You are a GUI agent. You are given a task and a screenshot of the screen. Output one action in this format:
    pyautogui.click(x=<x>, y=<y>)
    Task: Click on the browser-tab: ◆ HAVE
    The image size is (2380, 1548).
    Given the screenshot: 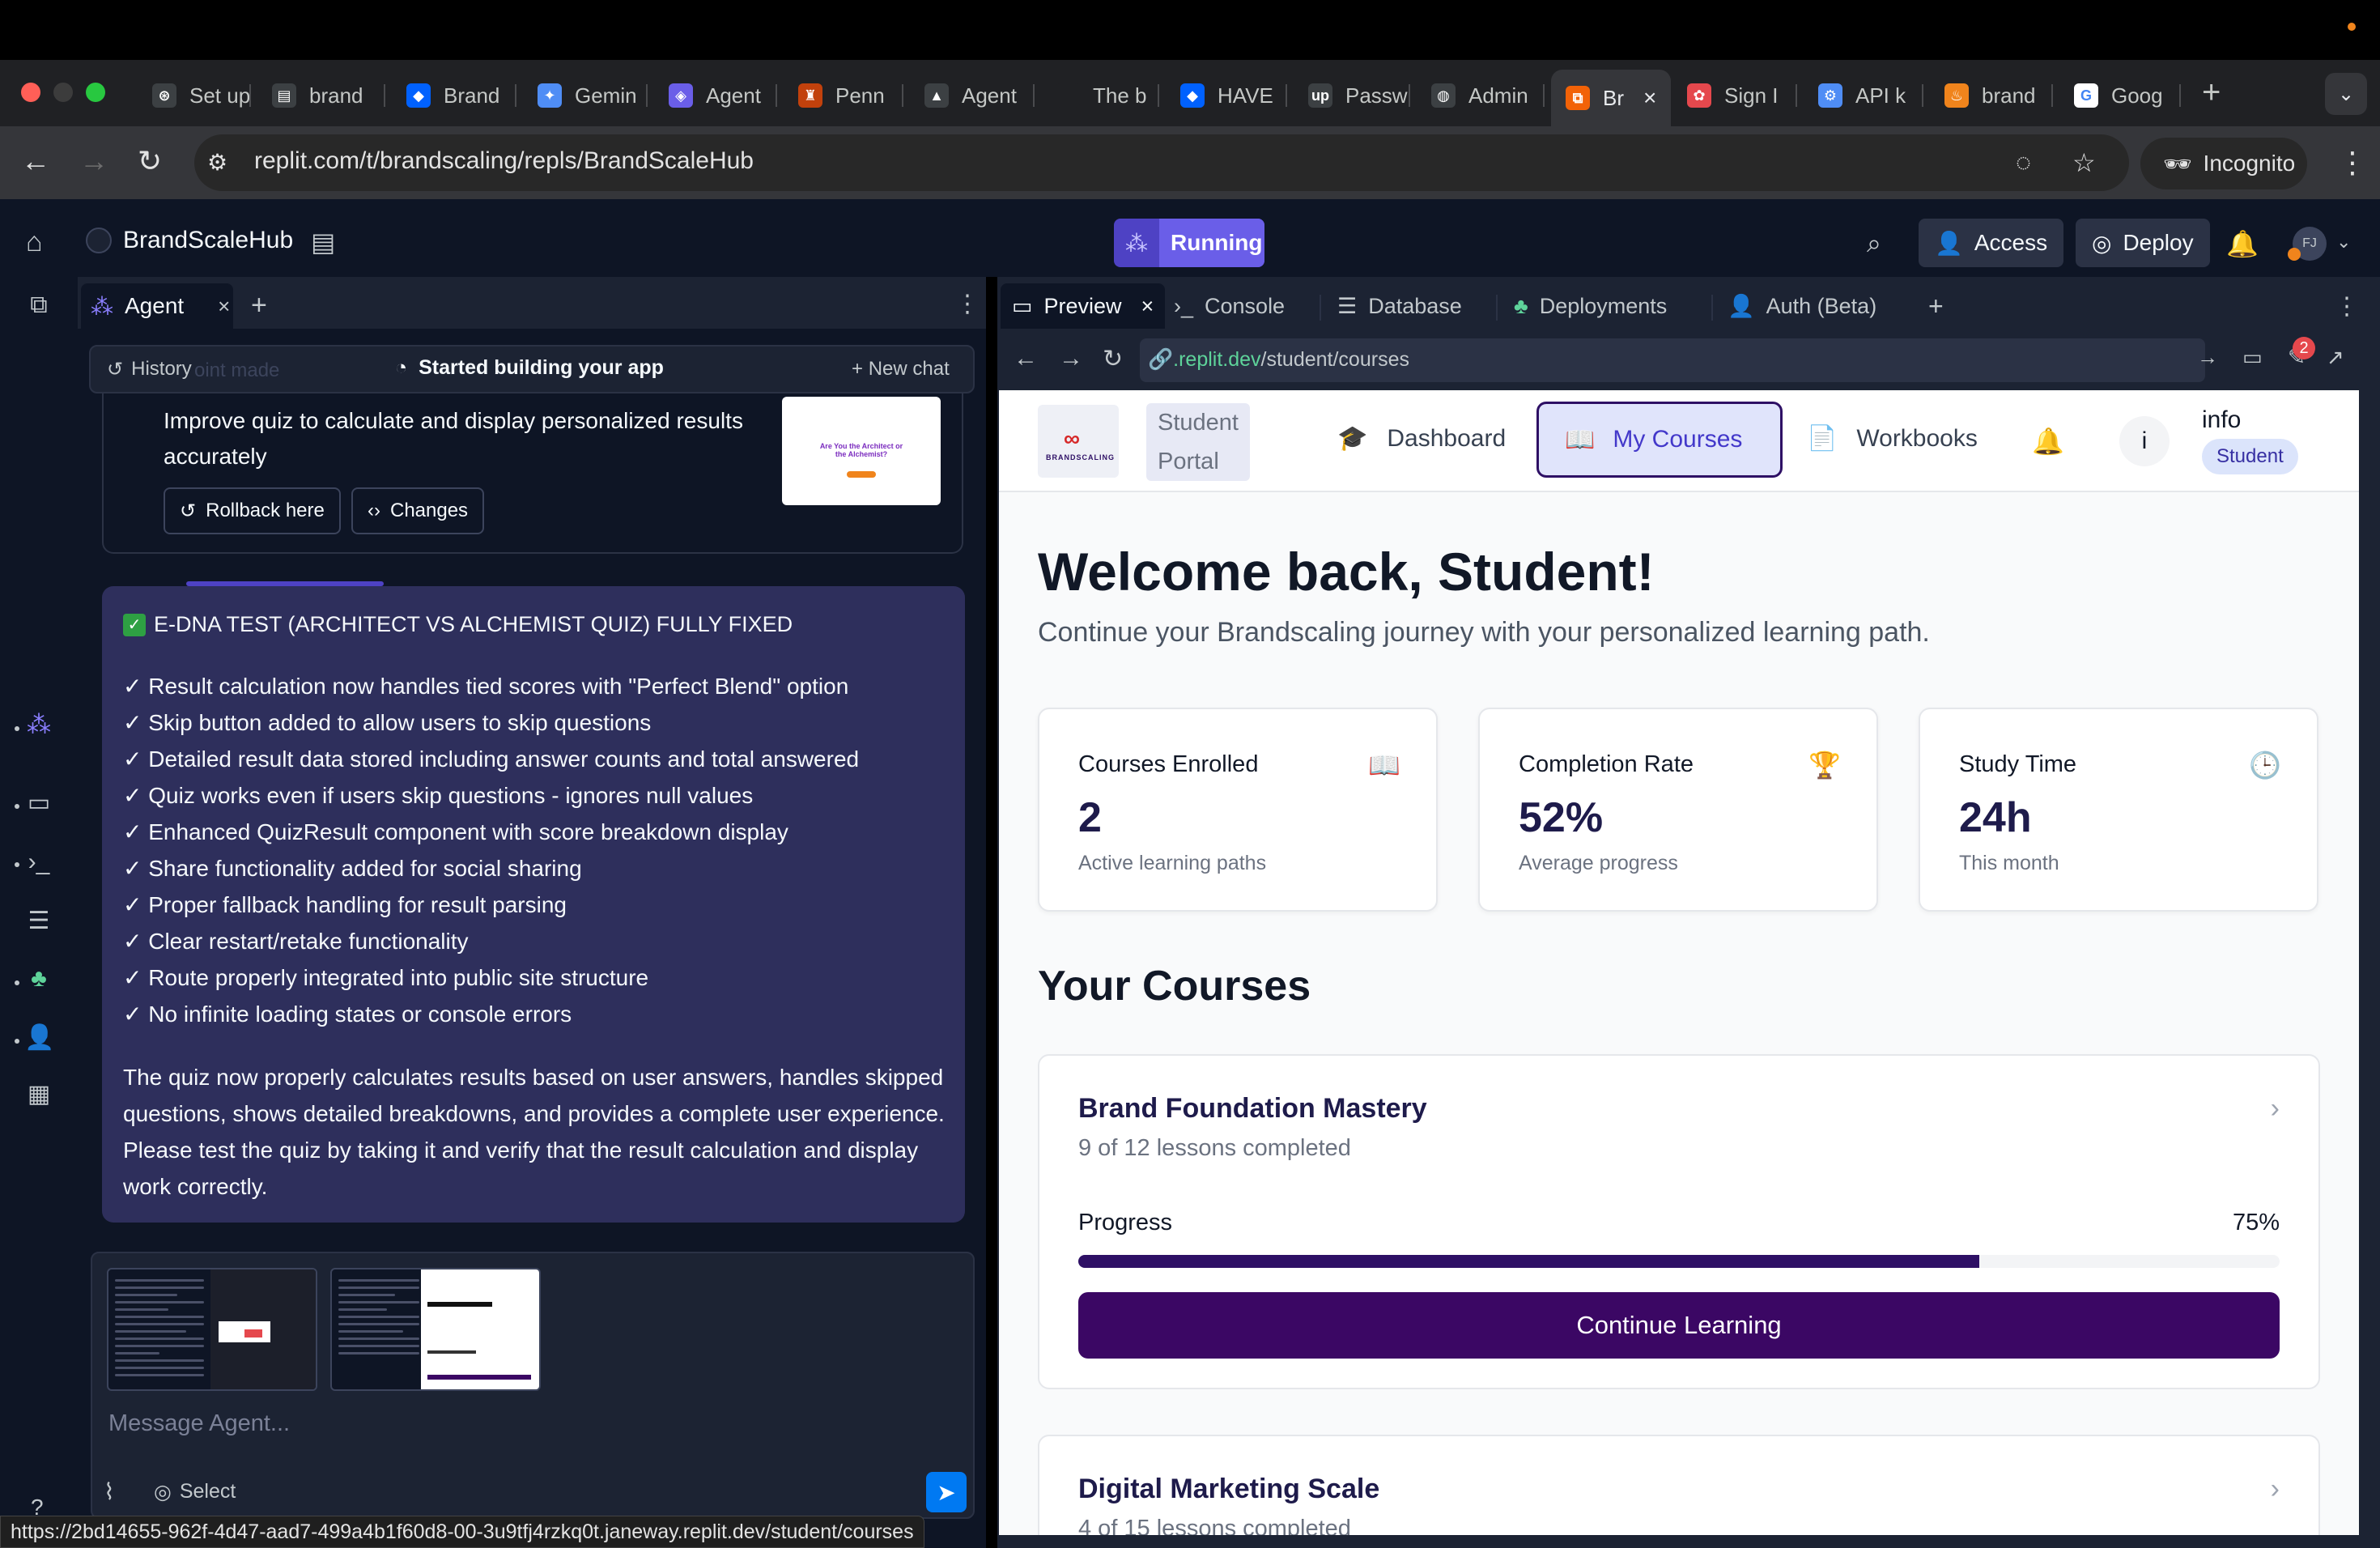 What is the action you would take?
    pyautogui.click(x=1227, y=96)
    